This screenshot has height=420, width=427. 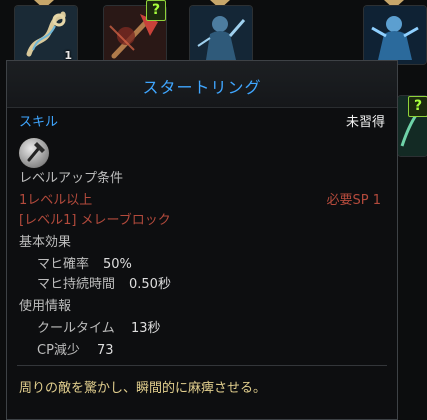 I want to click on armored-warrior-icon, so click(x=221, y=35).